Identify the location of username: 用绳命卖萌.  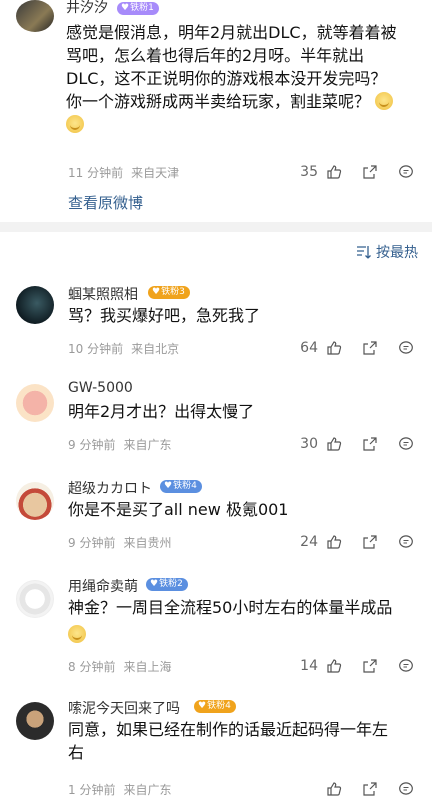
(103, 586).